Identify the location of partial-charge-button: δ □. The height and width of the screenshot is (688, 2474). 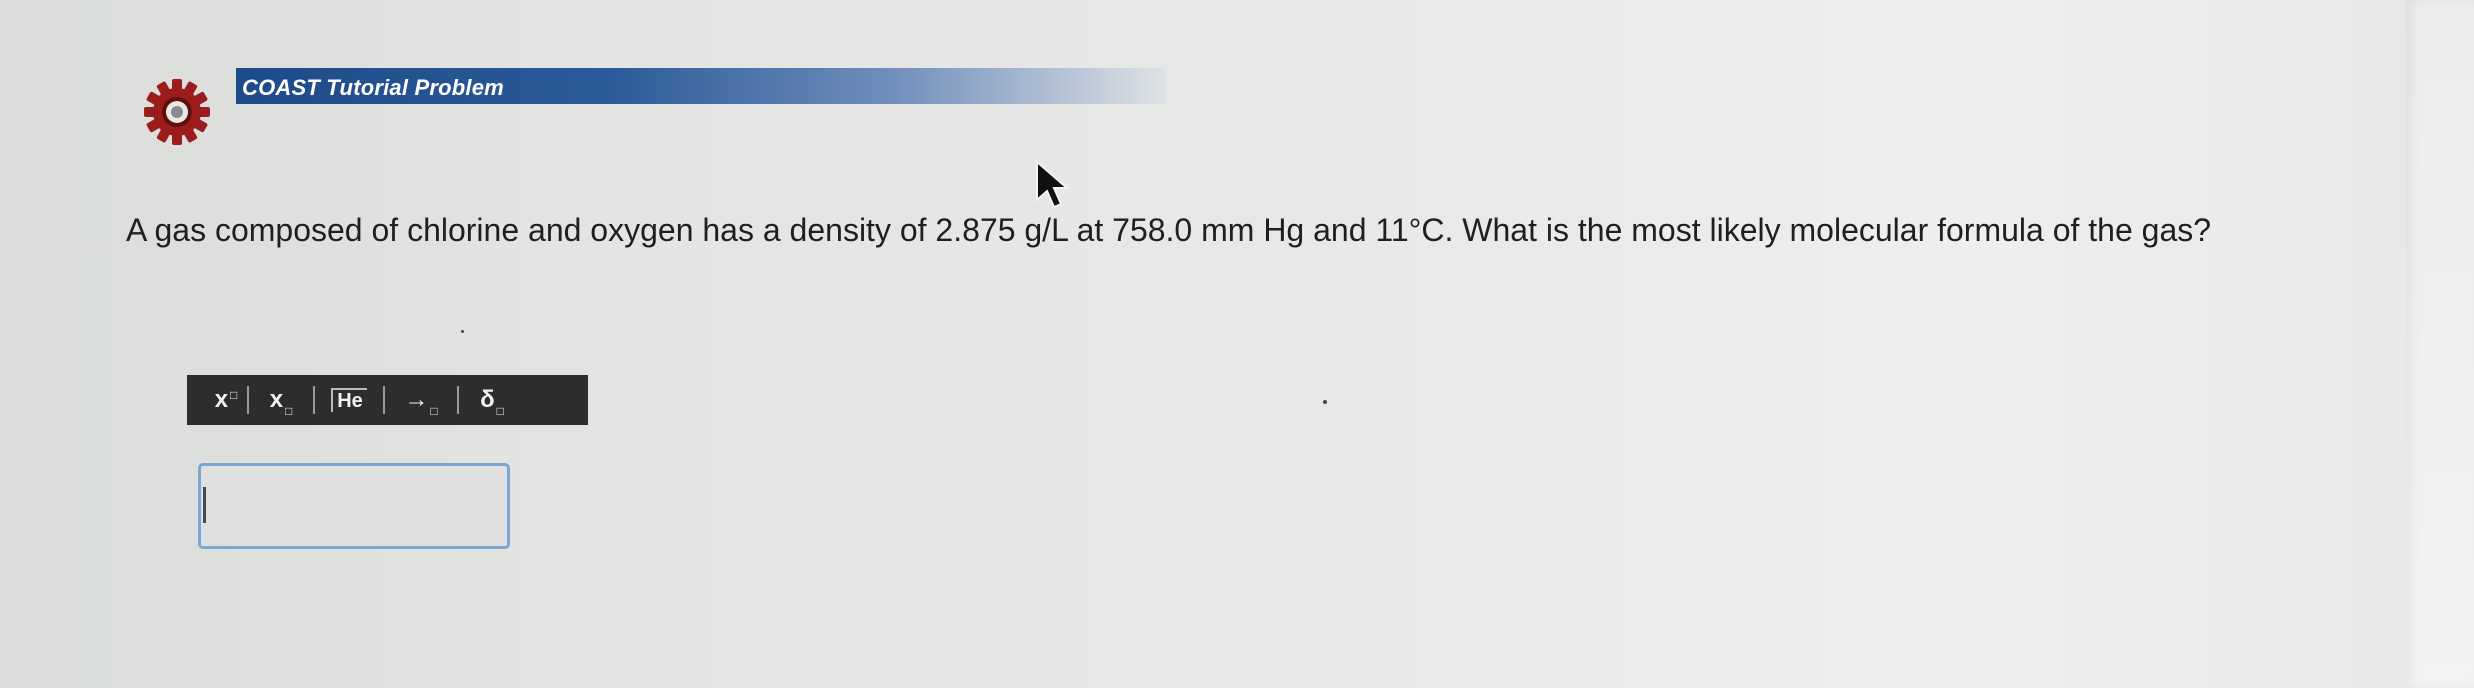
(492, 400).